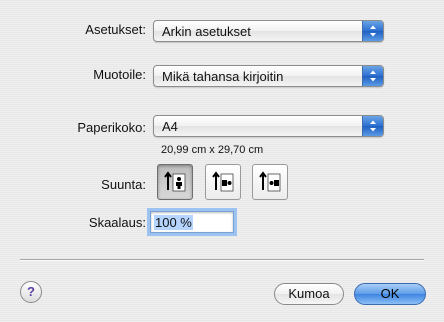 The image size is (444, 322). I want to click on scale-label: Skaalaus:, so click(117, 222).